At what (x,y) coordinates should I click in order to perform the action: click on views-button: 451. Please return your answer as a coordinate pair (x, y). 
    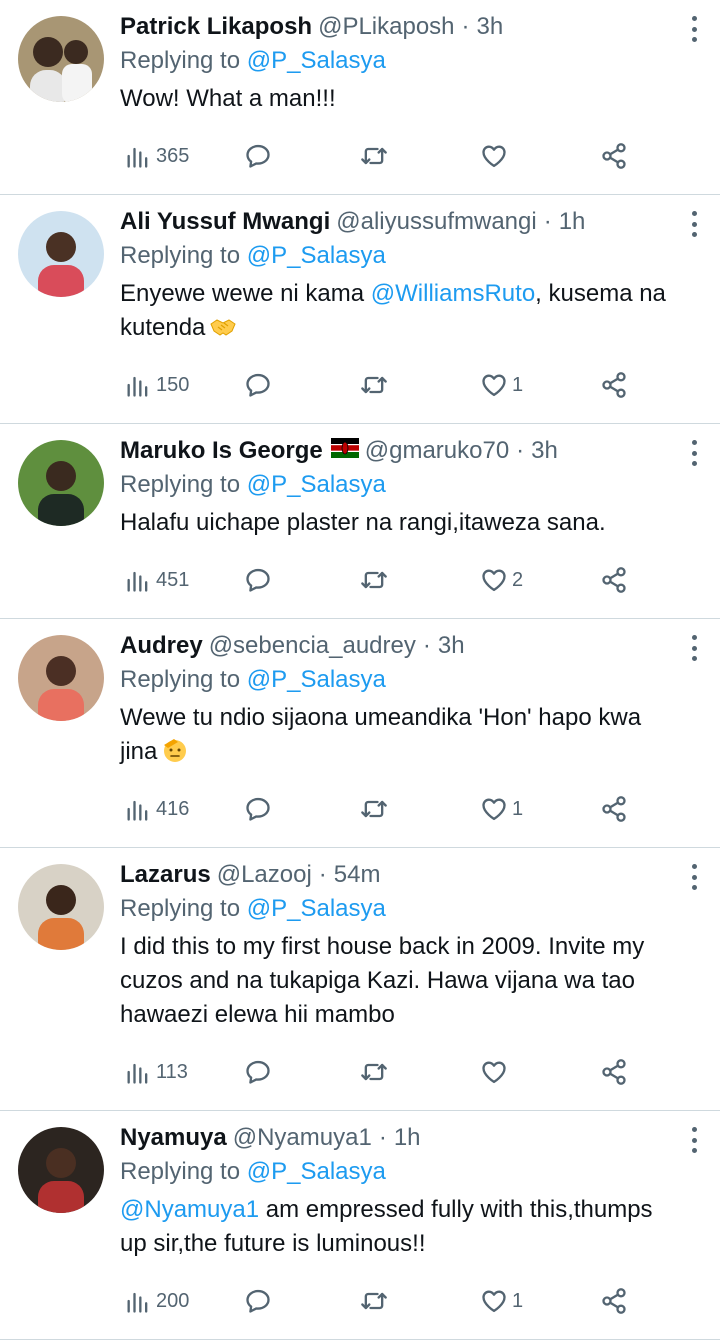
    Looking at the image, I should click on (156, 580).